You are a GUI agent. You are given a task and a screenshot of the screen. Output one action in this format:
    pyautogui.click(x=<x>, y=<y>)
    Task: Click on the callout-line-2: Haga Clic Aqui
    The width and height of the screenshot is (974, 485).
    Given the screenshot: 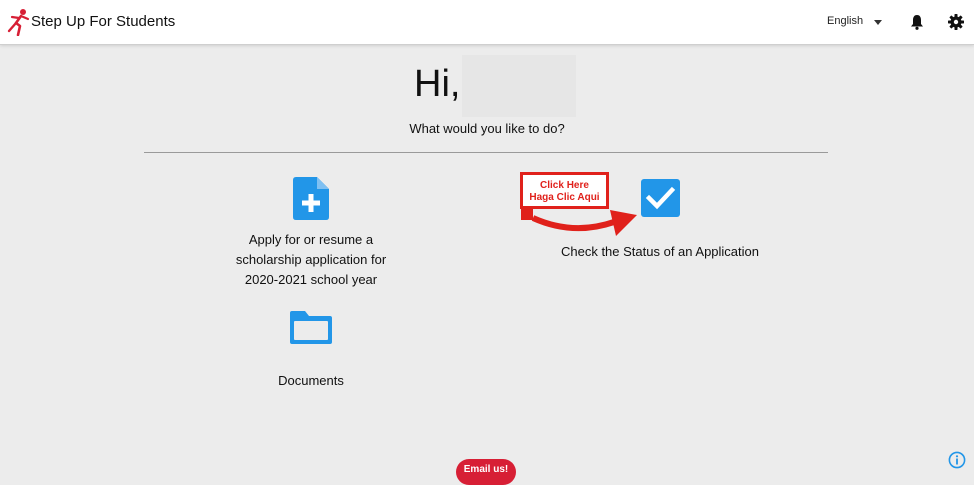 What is the action you would take?
    pyautogui.click(x=564, y=197)
    